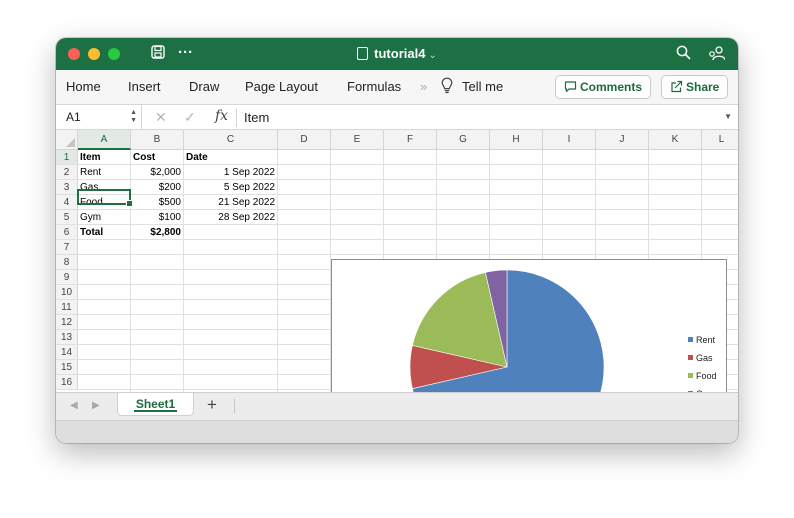 Image resolution: width=794 pixels, height=518 pixels. I want to click on title-bar: ··· tutorial4 ⌄, so click(397, 54).